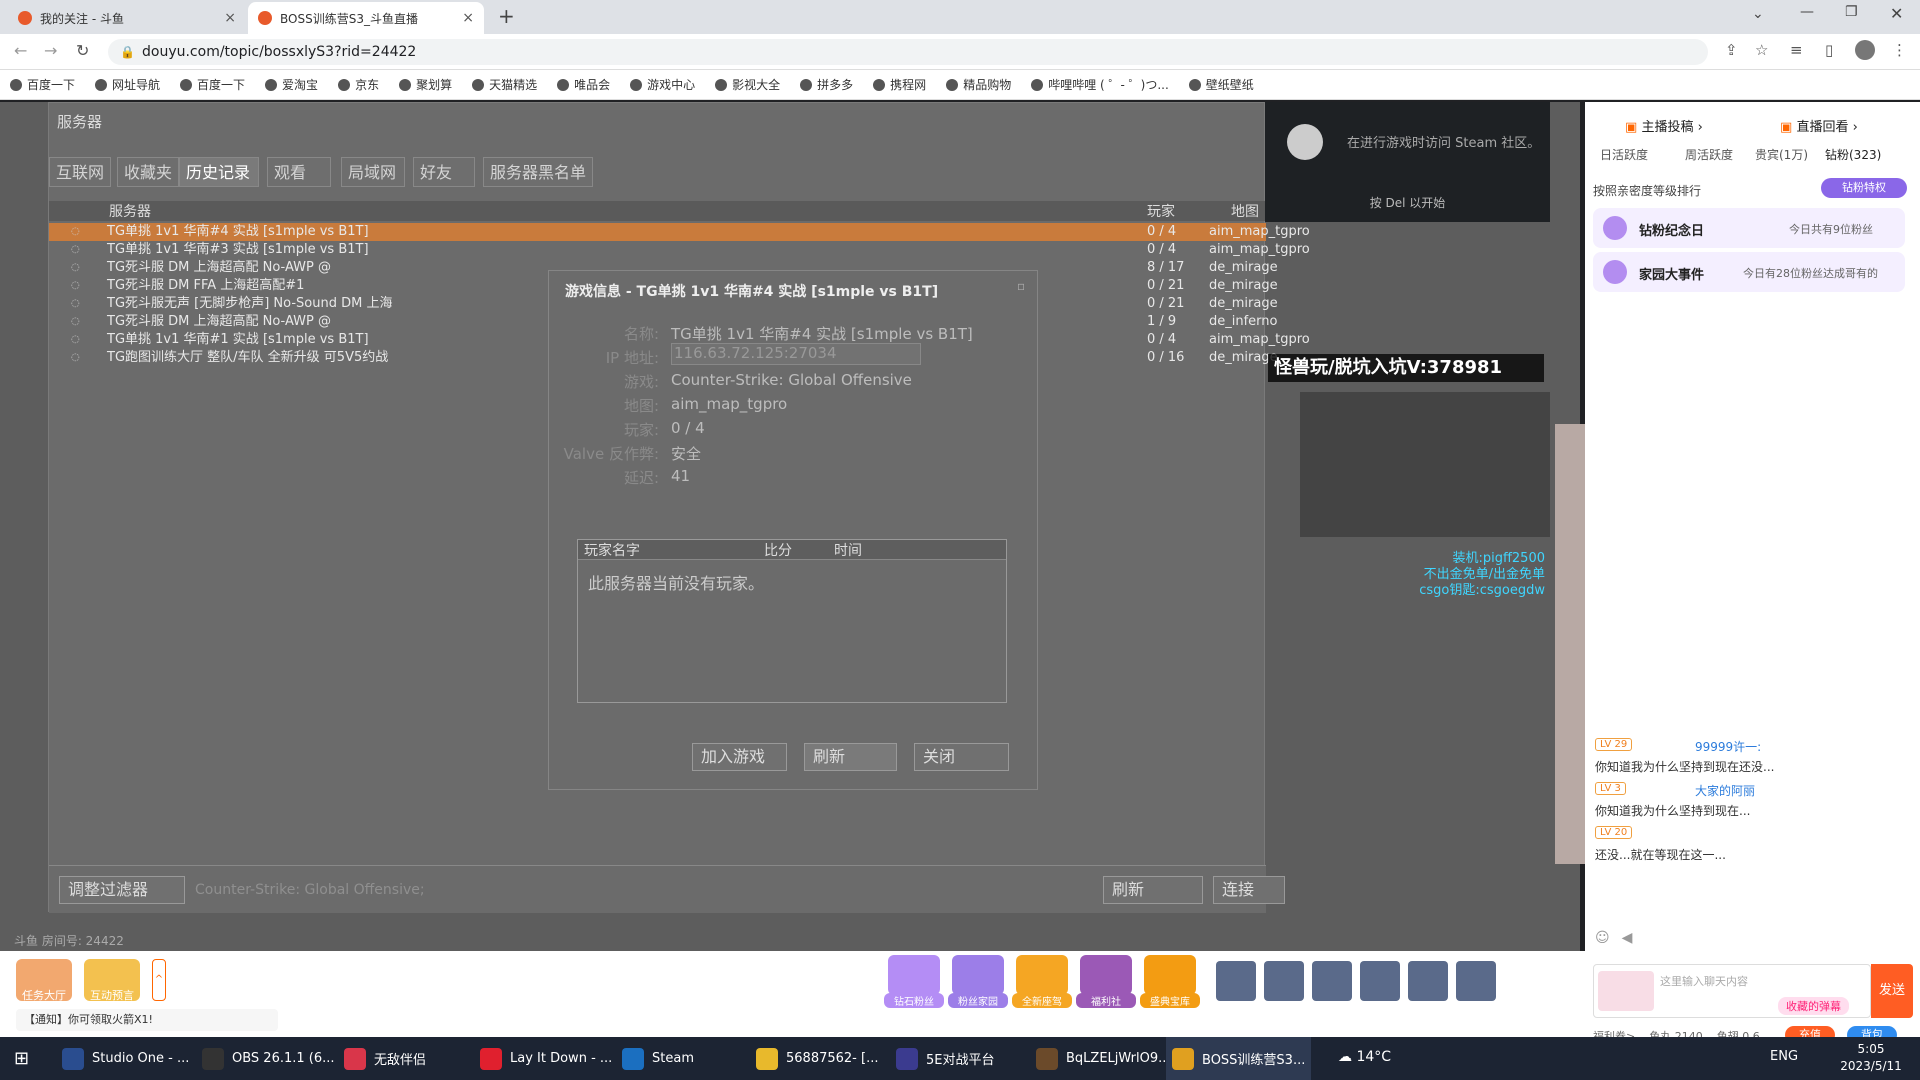 The height and width of the screenshot is (1080, 1920). Describe the element at coordinates (1784, 1056) in the screenshot. I see `language-indicator: ENG` at that location.